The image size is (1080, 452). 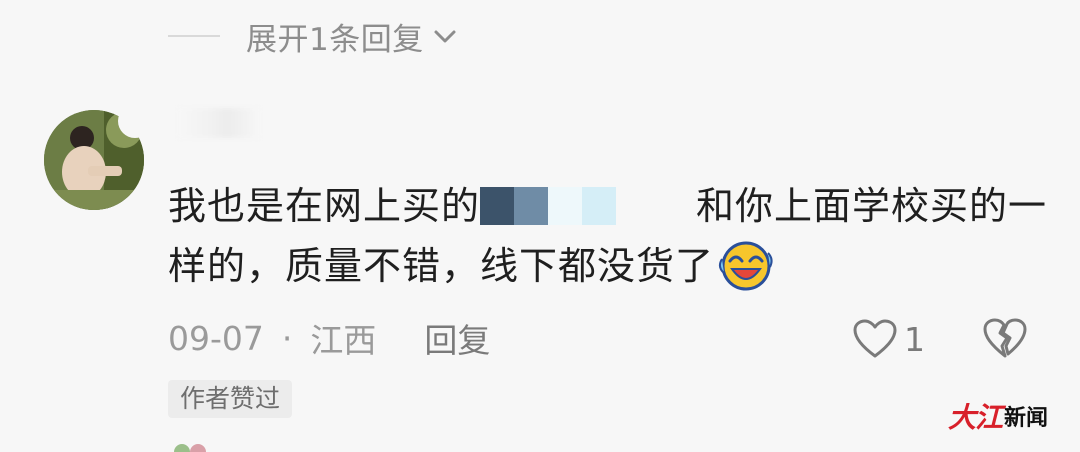 I want to click on reply-button: 回复, so click(x=457, y=338).